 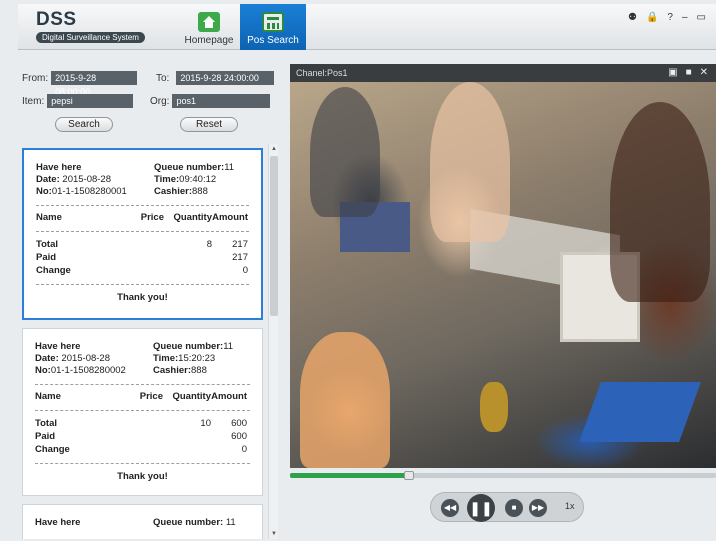 What do you see at coordinates (142, 244) in the screenshot?
I see `total-row: Total 8 217` at bounding box center [142, 244].